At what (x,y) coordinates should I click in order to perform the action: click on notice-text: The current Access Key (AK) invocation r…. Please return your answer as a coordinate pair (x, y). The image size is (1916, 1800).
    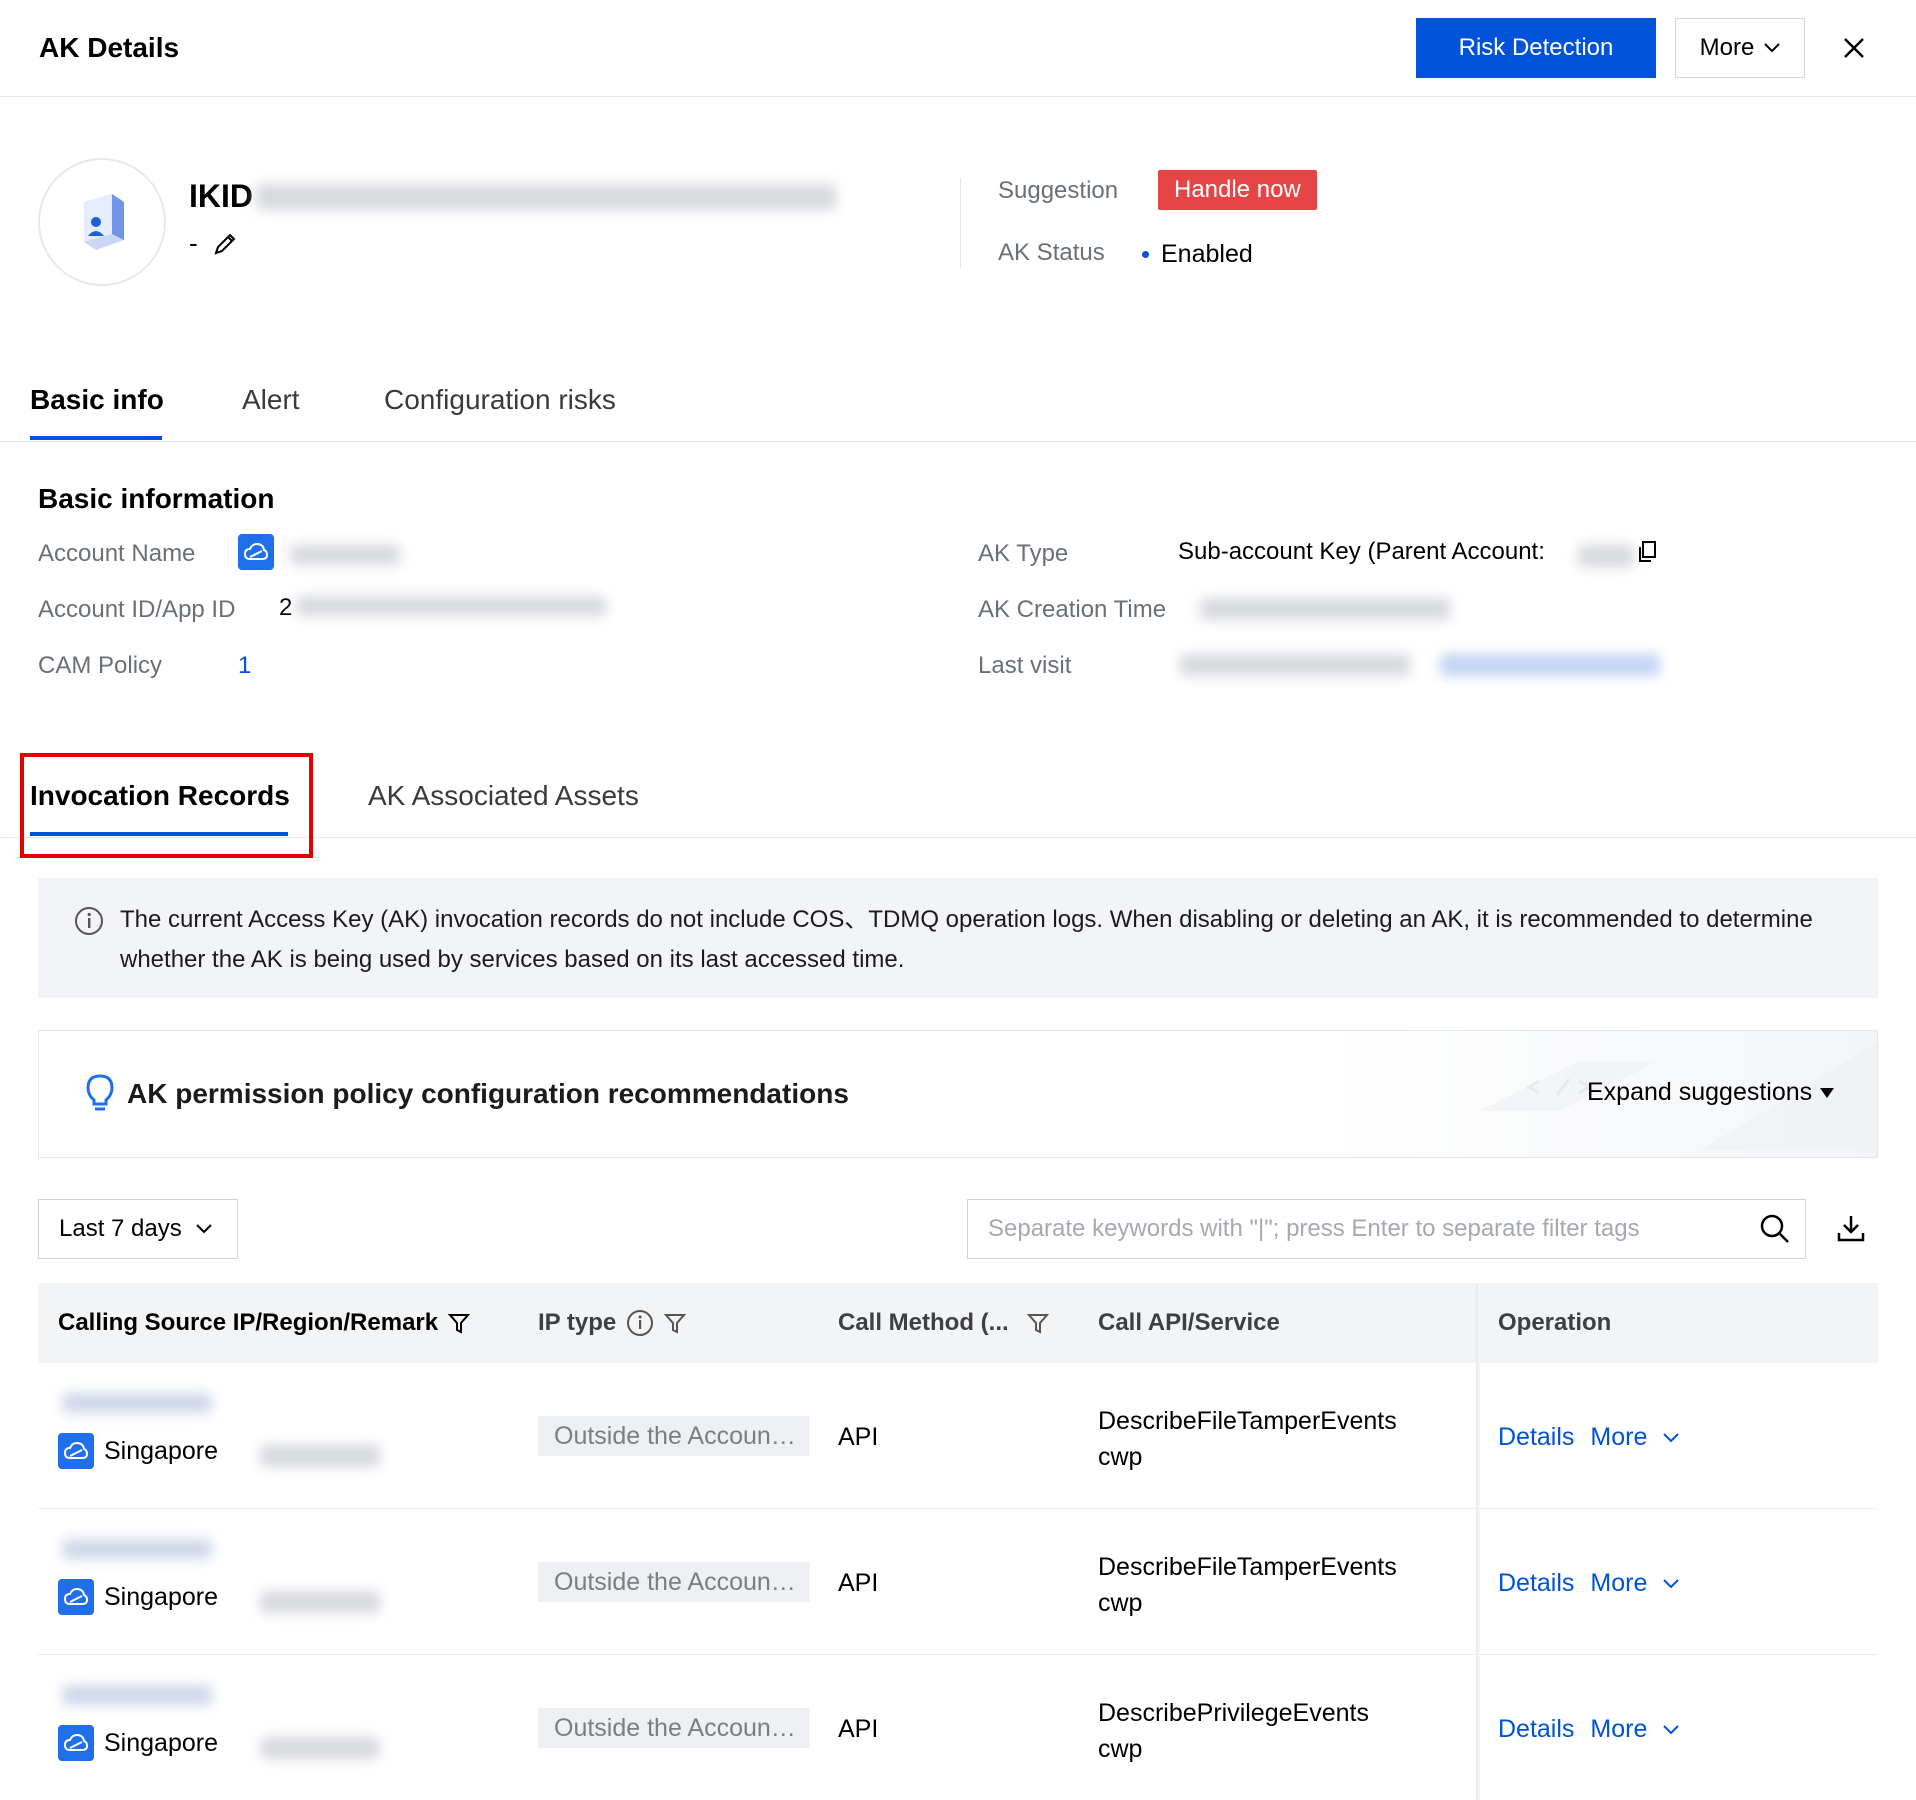
    Looking at the image, I should click on (966, 939).